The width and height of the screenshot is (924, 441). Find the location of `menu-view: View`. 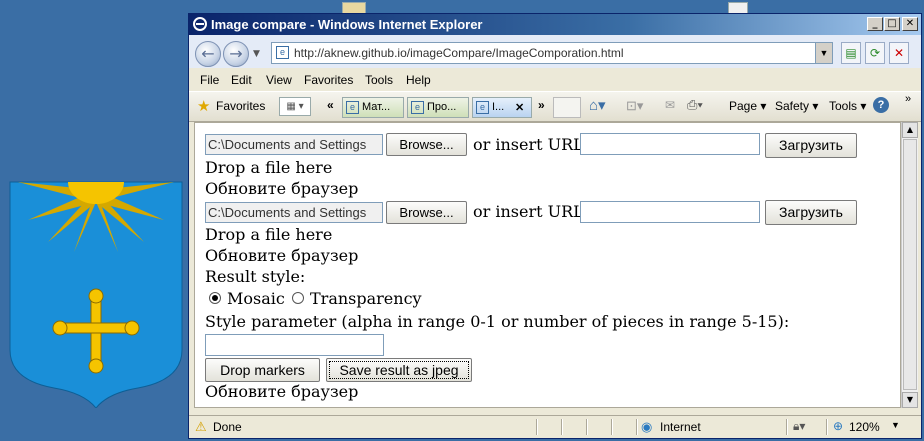

menu-view: View is located at coordinates (279, 80).